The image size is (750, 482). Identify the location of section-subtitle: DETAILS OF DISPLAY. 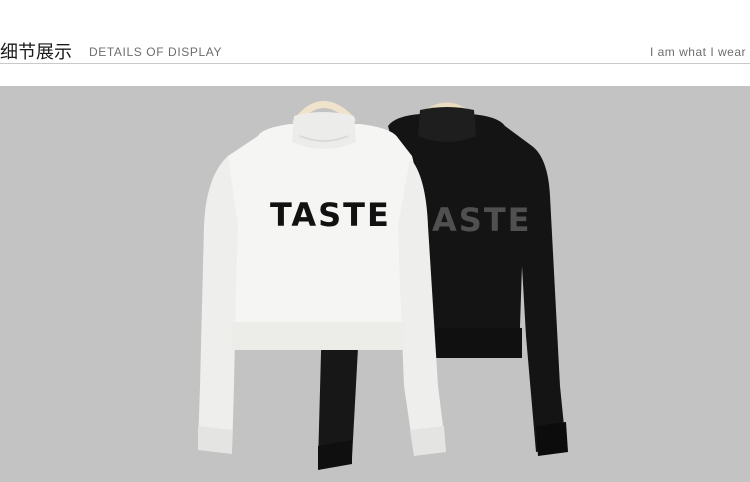
(156, 52).